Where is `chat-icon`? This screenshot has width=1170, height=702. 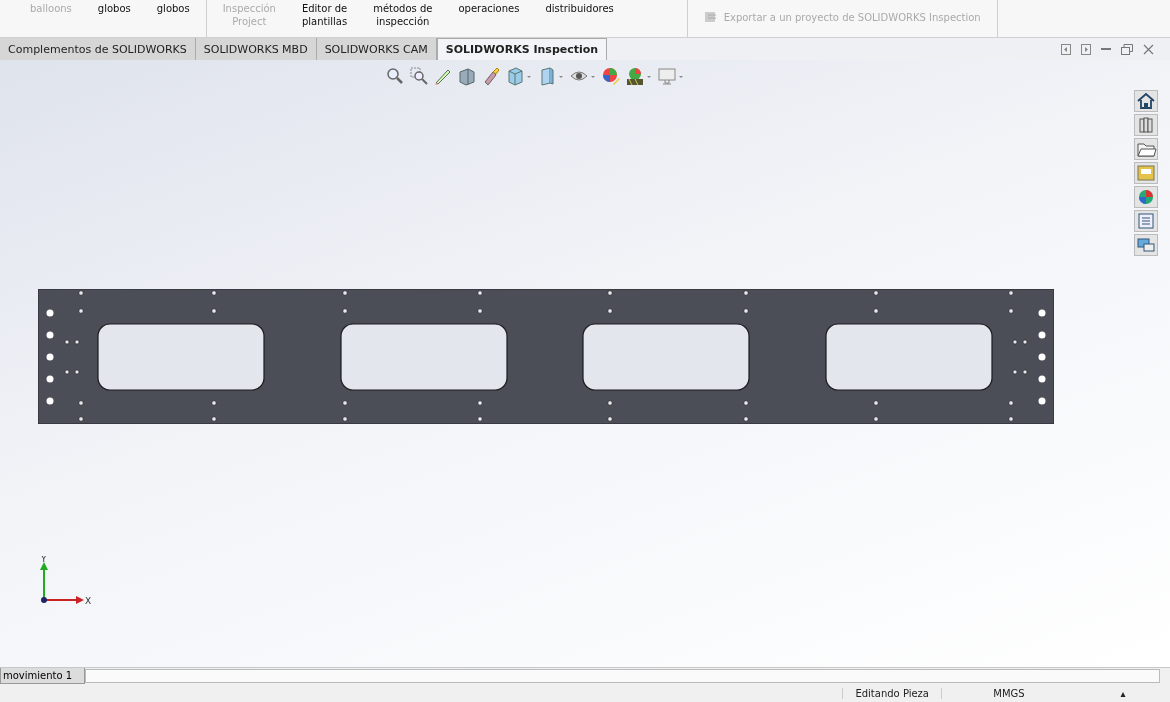
chat-icon is located at coordinates (1146, 245).